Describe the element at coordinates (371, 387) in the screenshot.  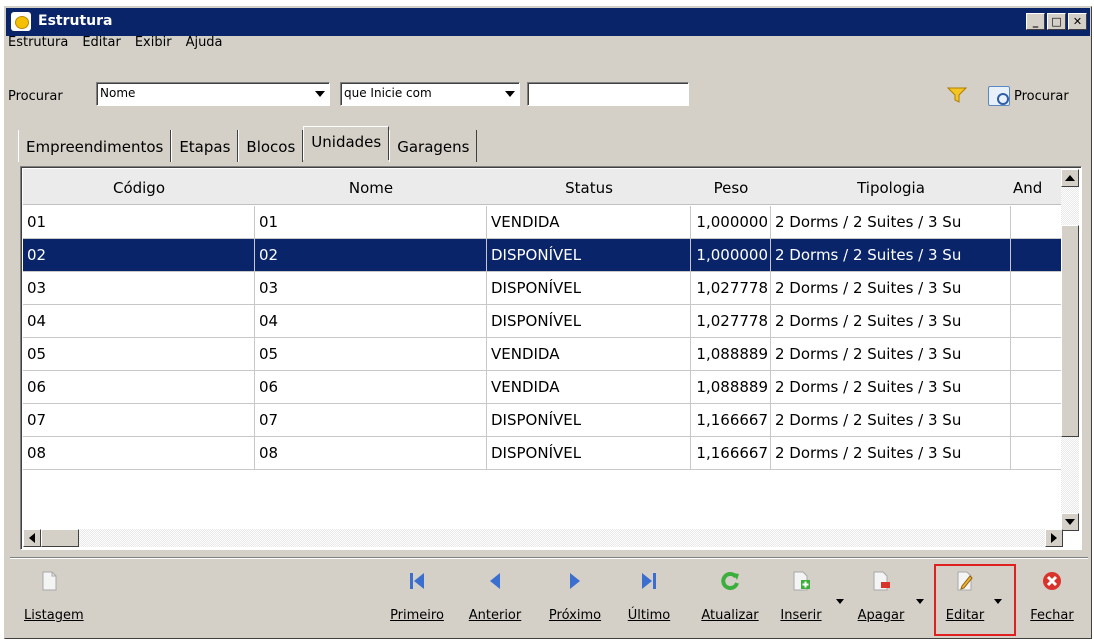
I see `cell-nome: 06` at that location.